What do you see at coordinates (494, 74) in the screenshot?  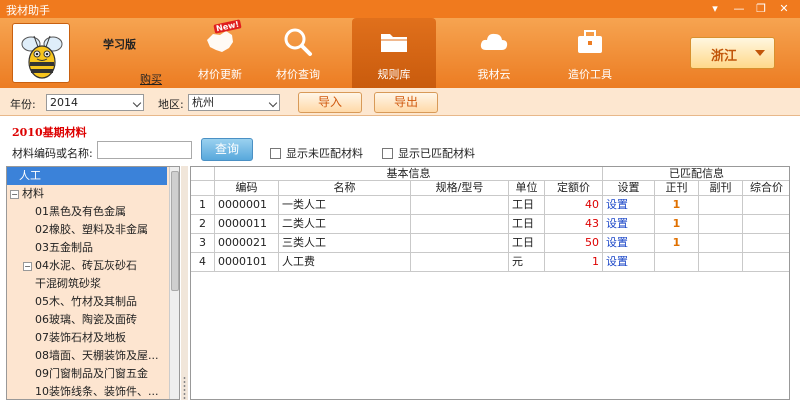 I see `nav-label: 我材云` at bounding box center [494, 74].